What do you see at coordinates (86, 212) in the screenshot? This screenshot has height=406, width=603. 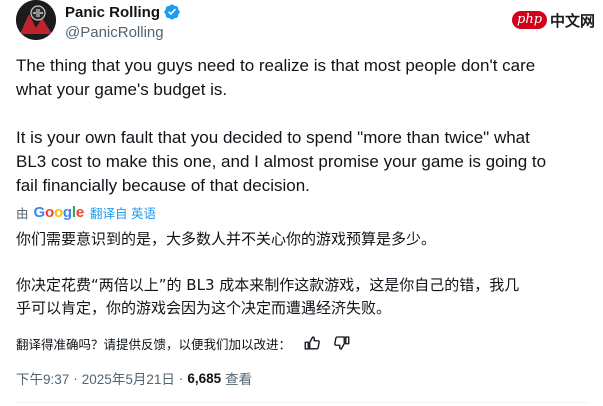 I see `translation-attribution: 由 Google 翻译自 英语` at bounding box center [86, 212].